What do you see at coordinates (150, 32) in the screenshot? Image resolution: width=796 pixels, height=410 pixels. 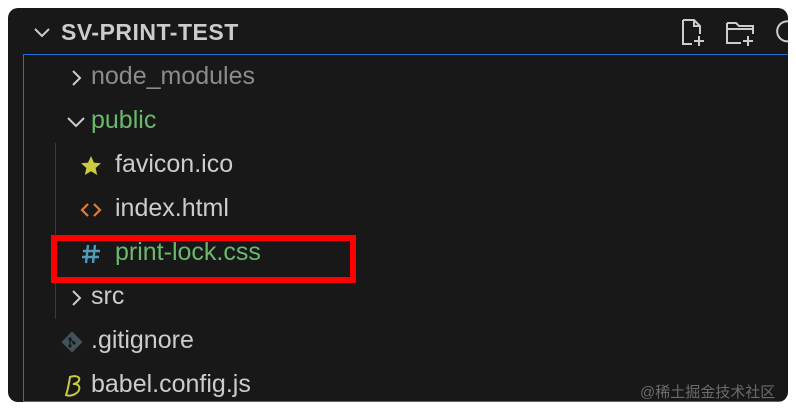 I see `section-title: SV-PRINT-TEST` at bounding box center [150, 32].